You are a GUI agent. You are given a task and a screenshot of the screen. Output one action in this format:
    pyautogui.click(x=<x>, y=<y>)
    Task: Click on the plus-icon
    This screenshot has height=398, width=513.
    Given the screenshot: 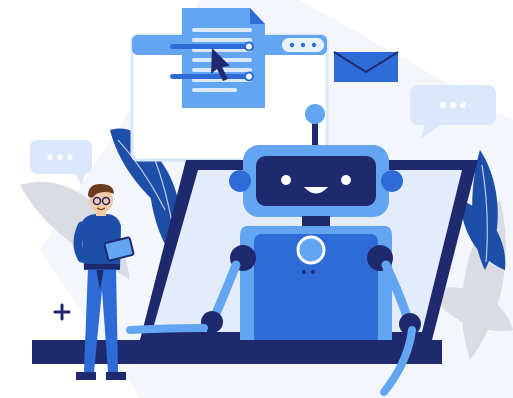 What is the action you would take?
    pyautogui.click(x=62, y=312)
    